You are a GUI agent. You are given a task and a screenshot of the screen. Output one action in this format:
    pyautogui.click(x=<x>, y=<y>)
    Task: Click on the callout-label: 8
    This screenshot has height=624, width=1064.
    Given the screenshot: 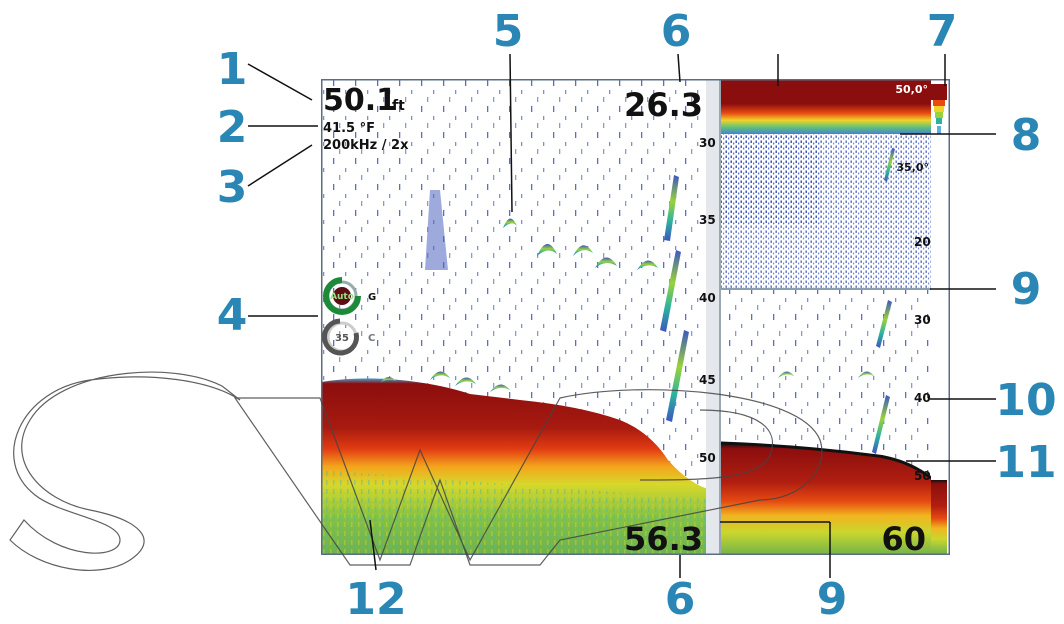 What is the action you would take?
    pyautogui.click(x=1026, y=135)
    